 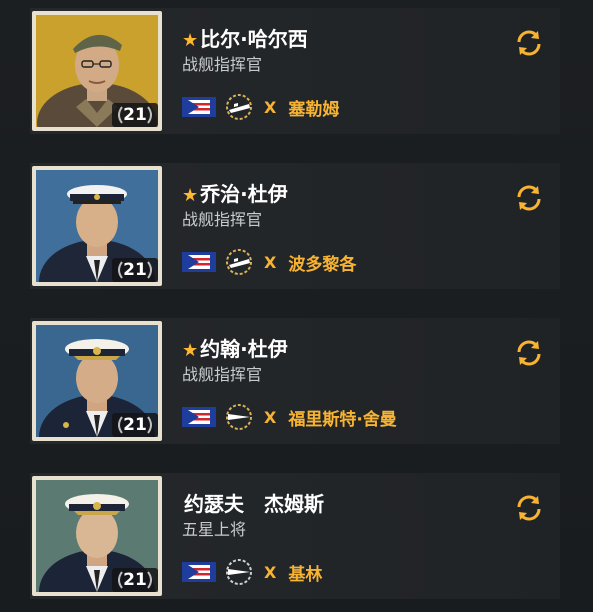 I want to click on assigned-ship: X 基林, so click(x=252, y=572).